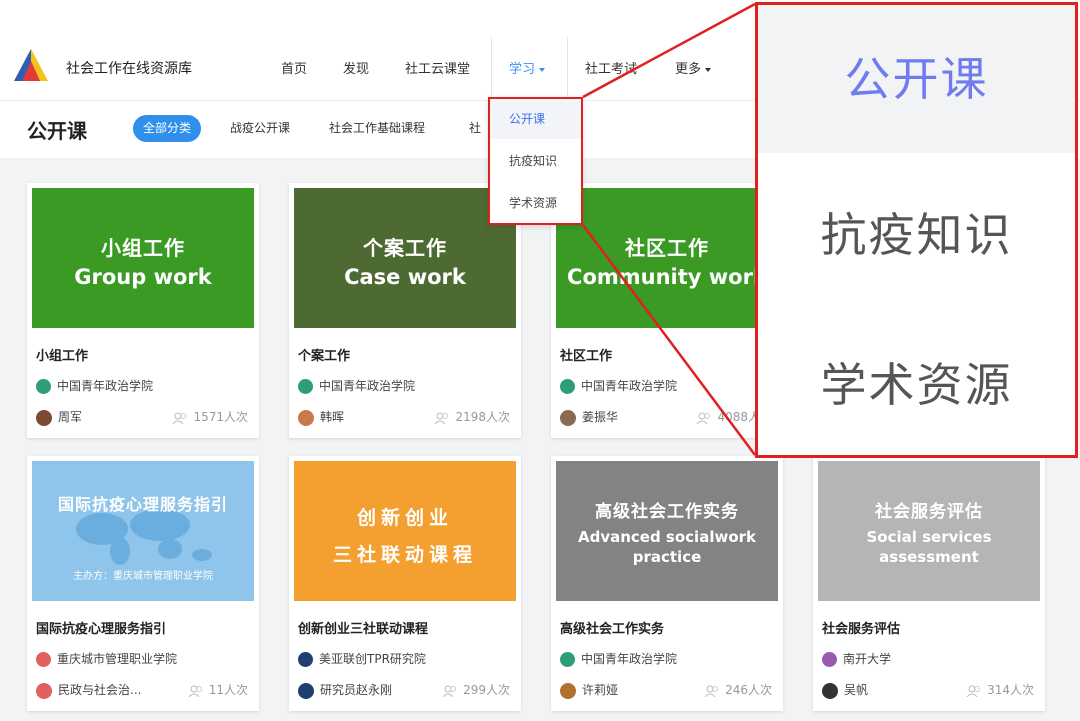  What do you see at coordinates (70, 417) in the screenshot?
I see `teacher-name: 周军` at bounding box center [70, 417].